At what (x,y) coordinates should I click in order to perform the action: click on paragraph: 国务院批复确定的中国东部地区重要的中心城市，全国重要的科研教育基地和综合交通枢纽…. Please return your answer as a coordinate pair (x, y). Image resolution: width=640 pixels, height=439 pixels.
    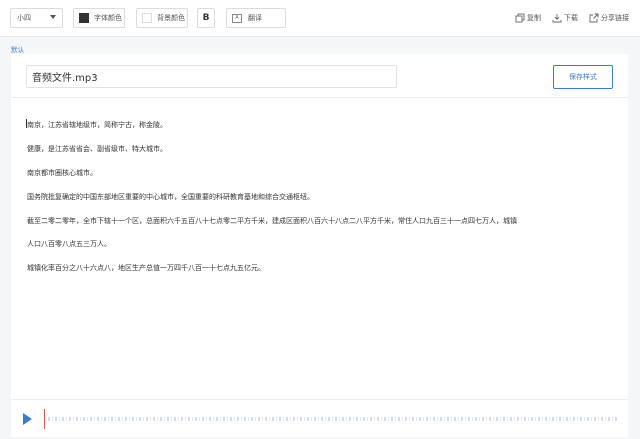
    Looking at the image, I should click on (170, 197).